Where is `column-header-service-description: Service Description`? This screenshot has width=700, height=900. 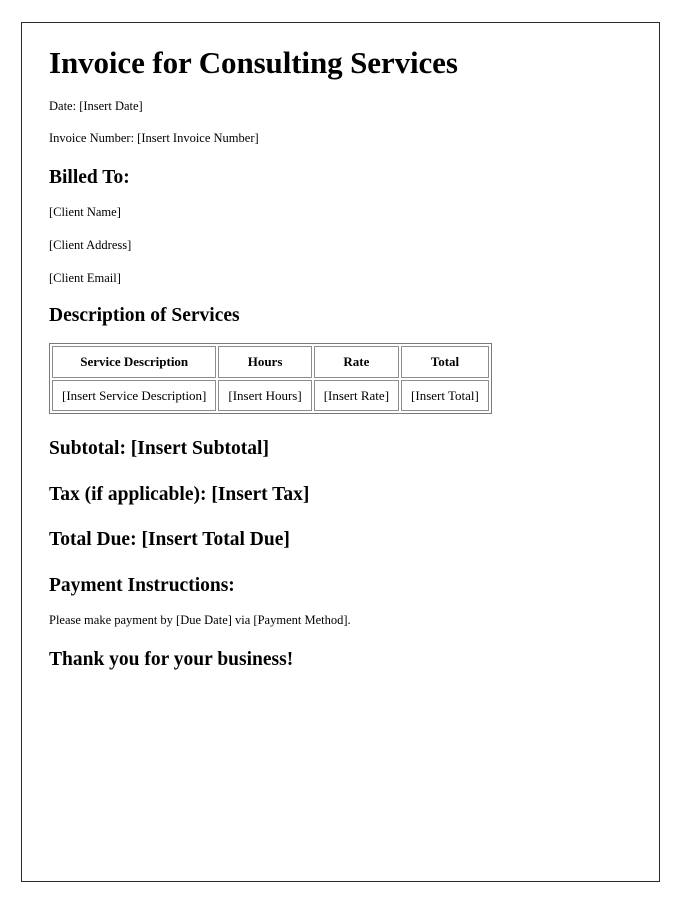 column-header-service-description: Service Description is located at coordinates (134, 362).